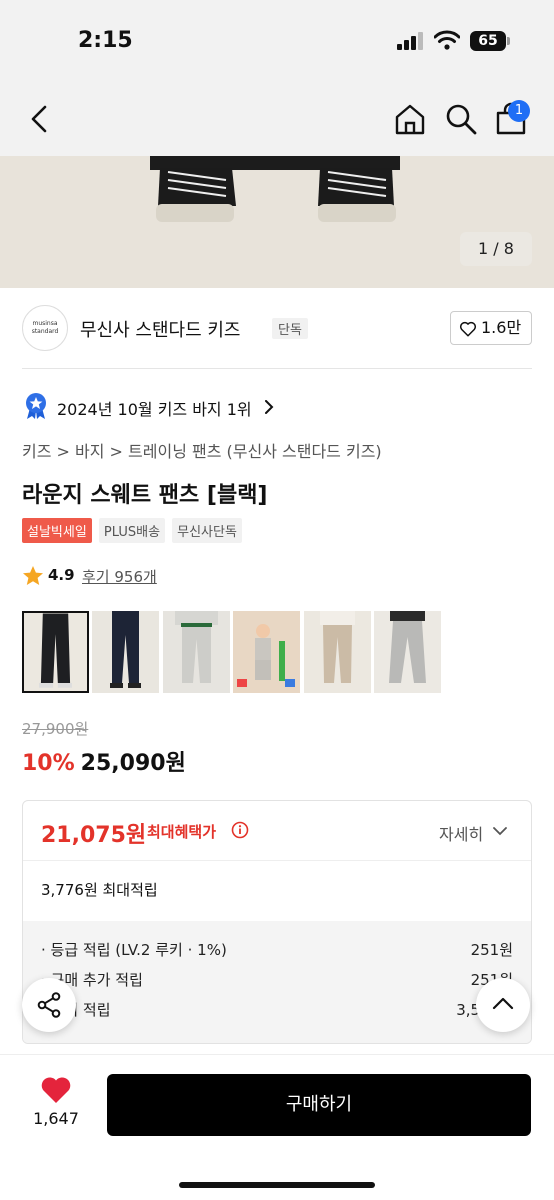 The width and height of the screenshot is (554, 1200). I want to click on buy-button: 구매하기, so click(319, 1105).